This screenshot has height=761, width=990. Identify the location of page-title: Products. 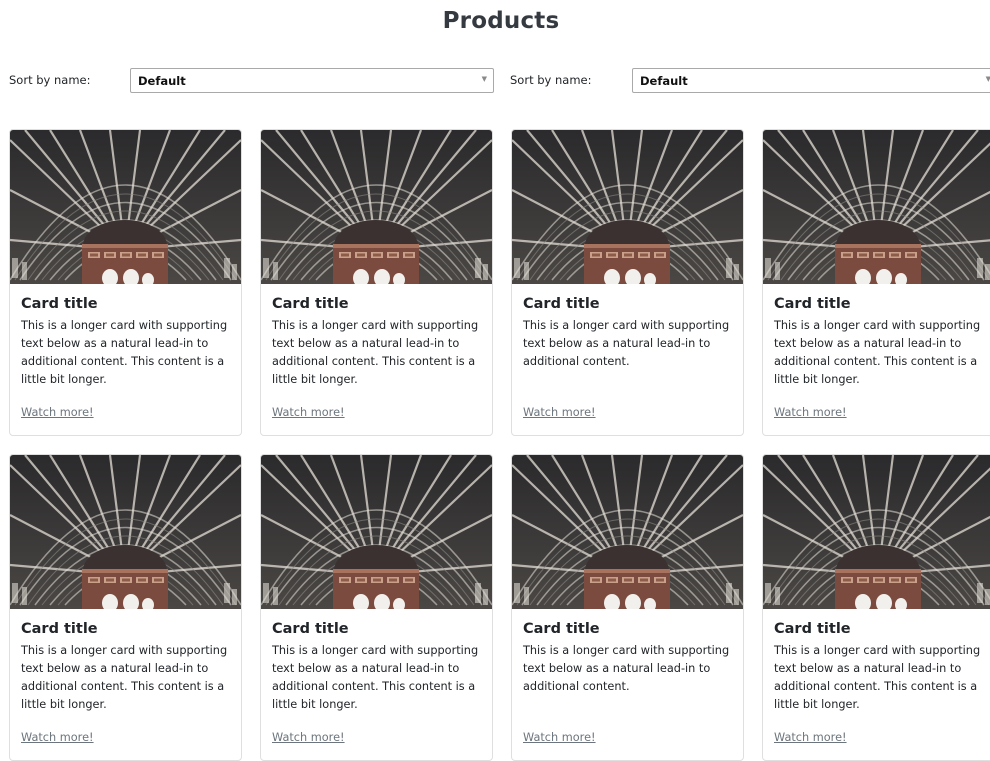
(501, 21).